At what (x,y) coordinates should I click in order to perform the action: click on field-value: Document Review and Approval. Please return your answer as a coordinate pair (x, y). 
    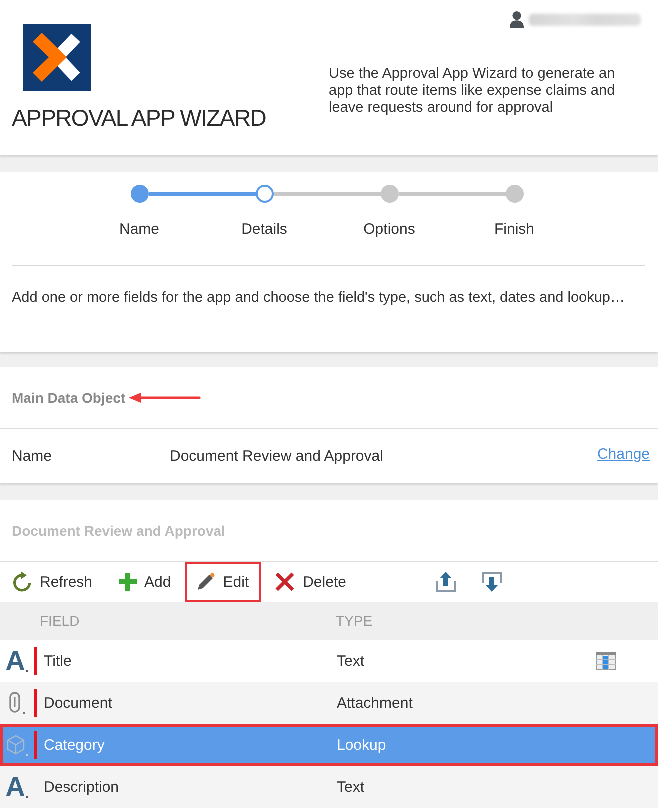
    Looking at the image, I should click on (277, 456).